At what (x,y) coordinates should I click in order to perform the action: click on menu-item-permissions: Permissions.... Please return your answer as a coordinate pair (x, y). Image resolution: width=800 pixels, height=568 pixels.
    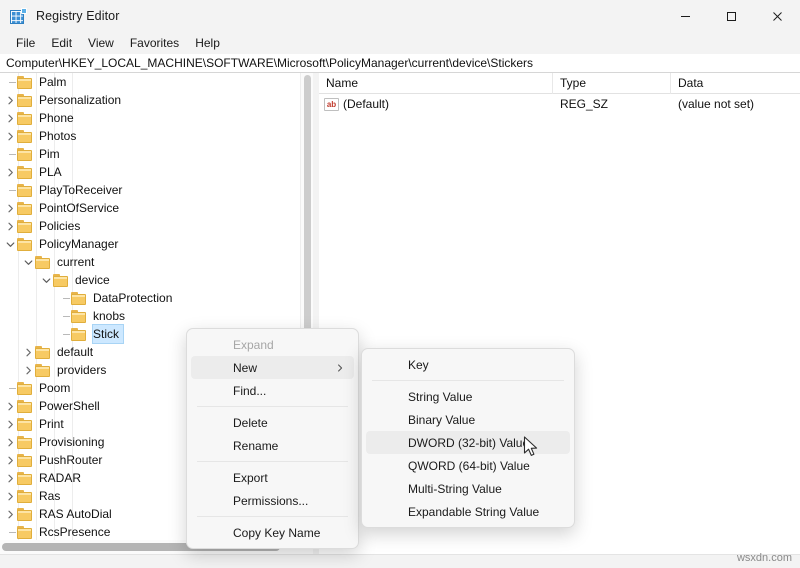
    Looking at the image, I should click on (272, 500).